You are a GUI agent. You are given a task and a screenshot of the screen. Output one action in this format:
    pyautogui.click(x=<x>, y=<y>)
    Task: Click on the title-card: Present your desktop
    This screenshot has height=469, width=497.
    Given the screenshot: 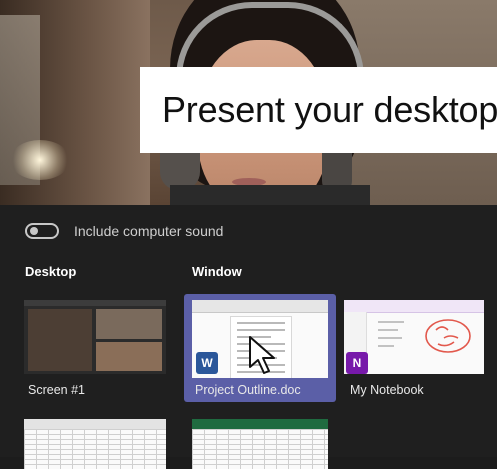 What is the action you would take?
    pyautogui.click(x=318, y=110)
    